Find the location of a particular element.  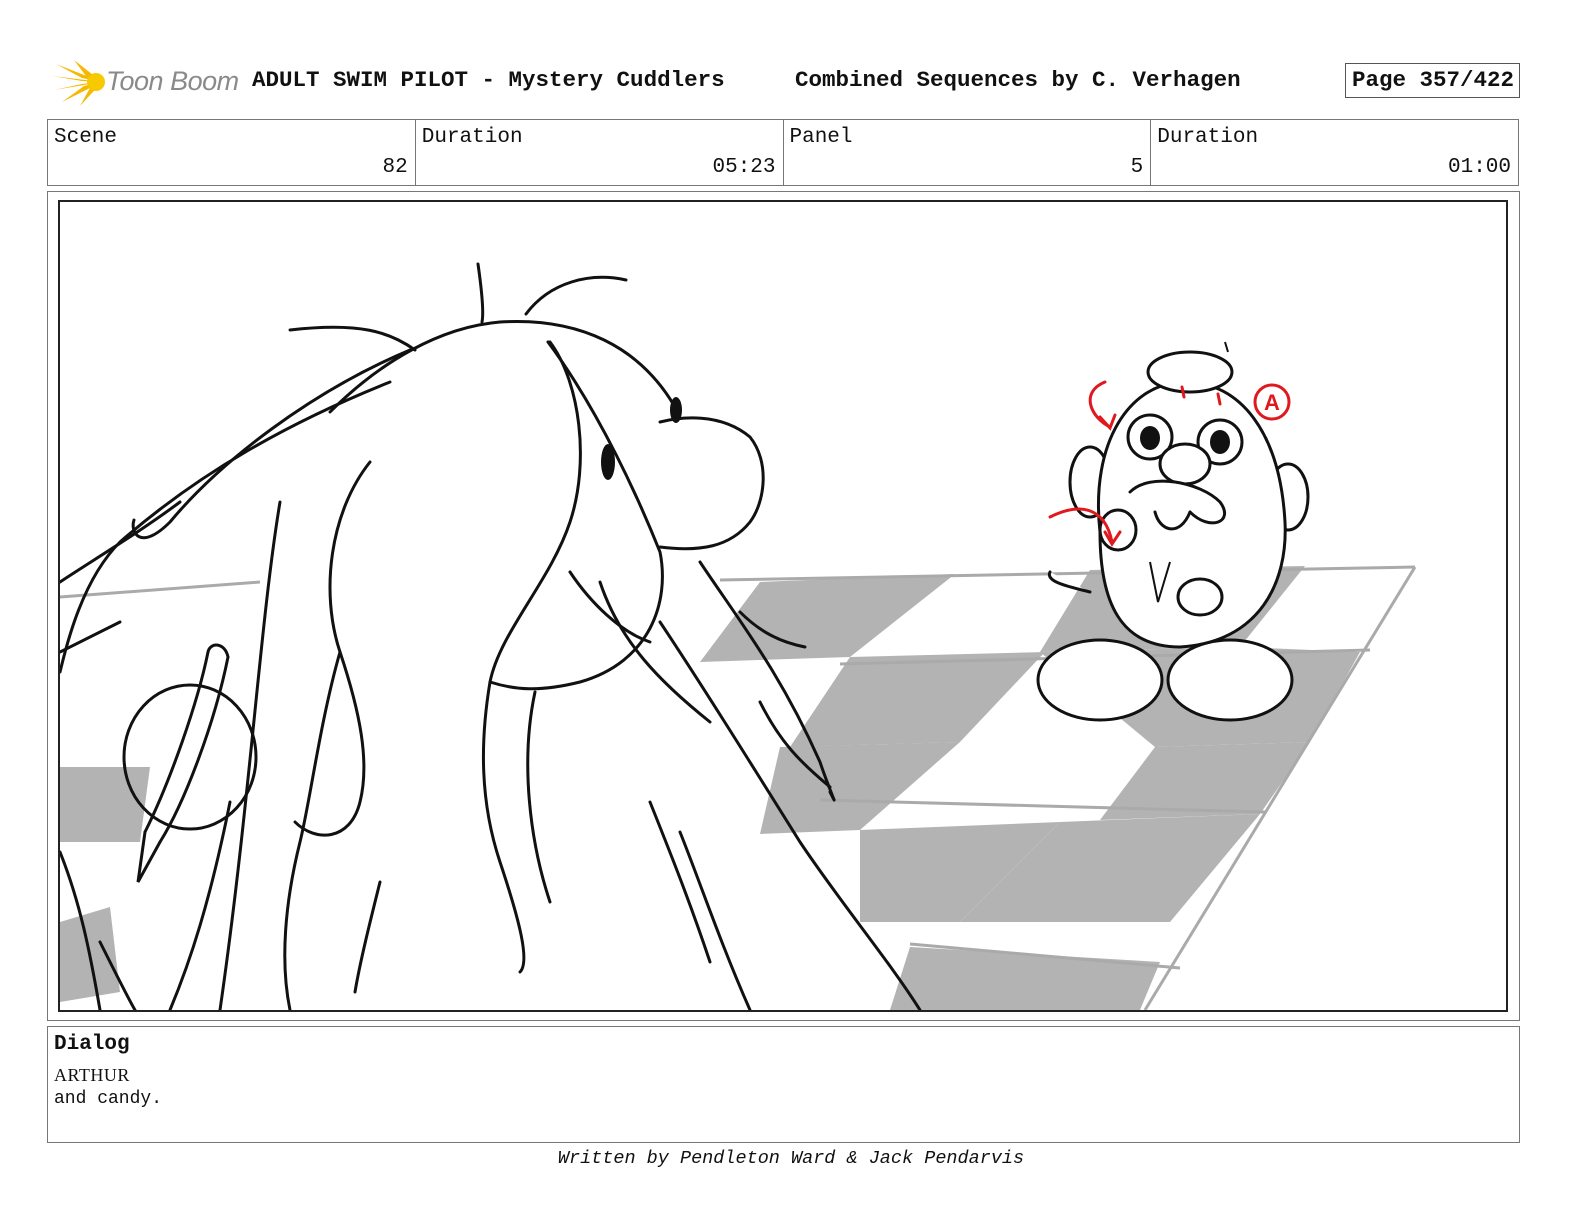

starburst-icon is located at coordinates (78, 83).